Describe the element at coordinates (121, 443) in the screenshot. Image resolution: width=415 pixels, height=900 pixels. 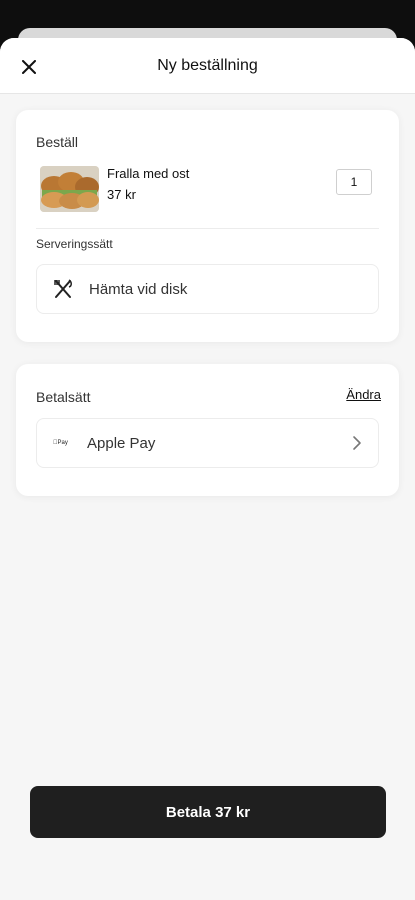
I see `payment-method-label: Apple Pay` at that location.